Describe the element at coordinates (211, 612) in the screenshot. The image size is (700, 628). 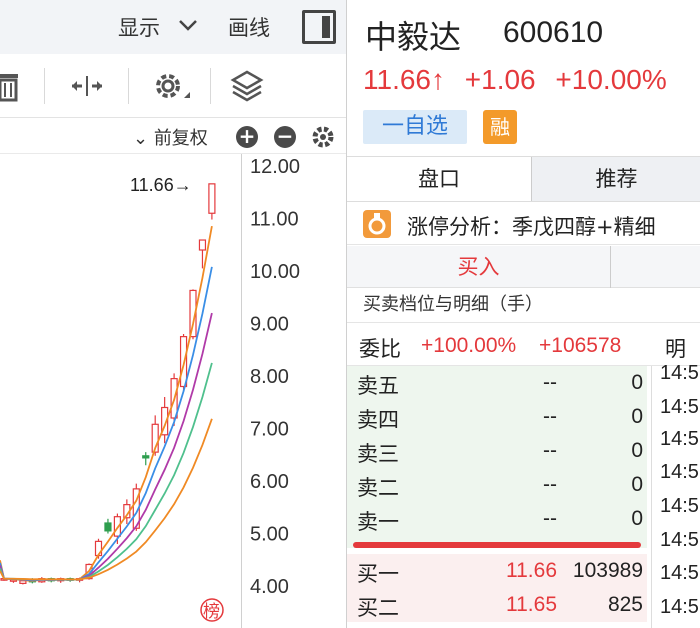
I see `rank-badge: 榜` at that location.